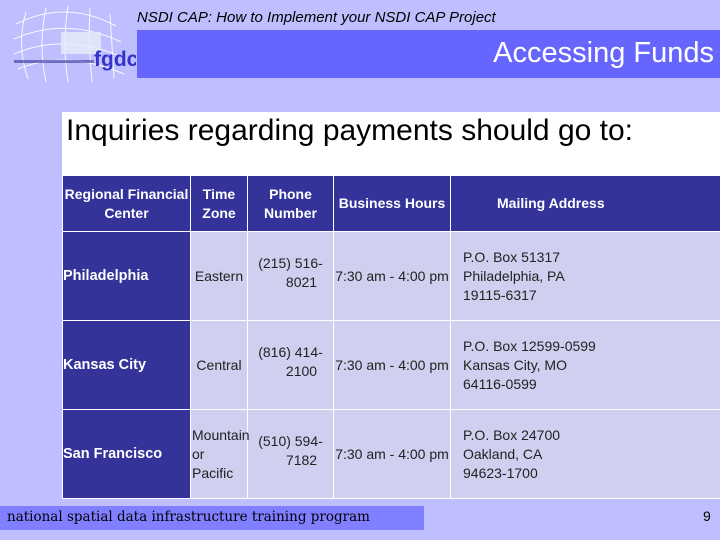 The image size is (720, 540). I want to click on fgdc-logo: fgdc, so click(72, 44).